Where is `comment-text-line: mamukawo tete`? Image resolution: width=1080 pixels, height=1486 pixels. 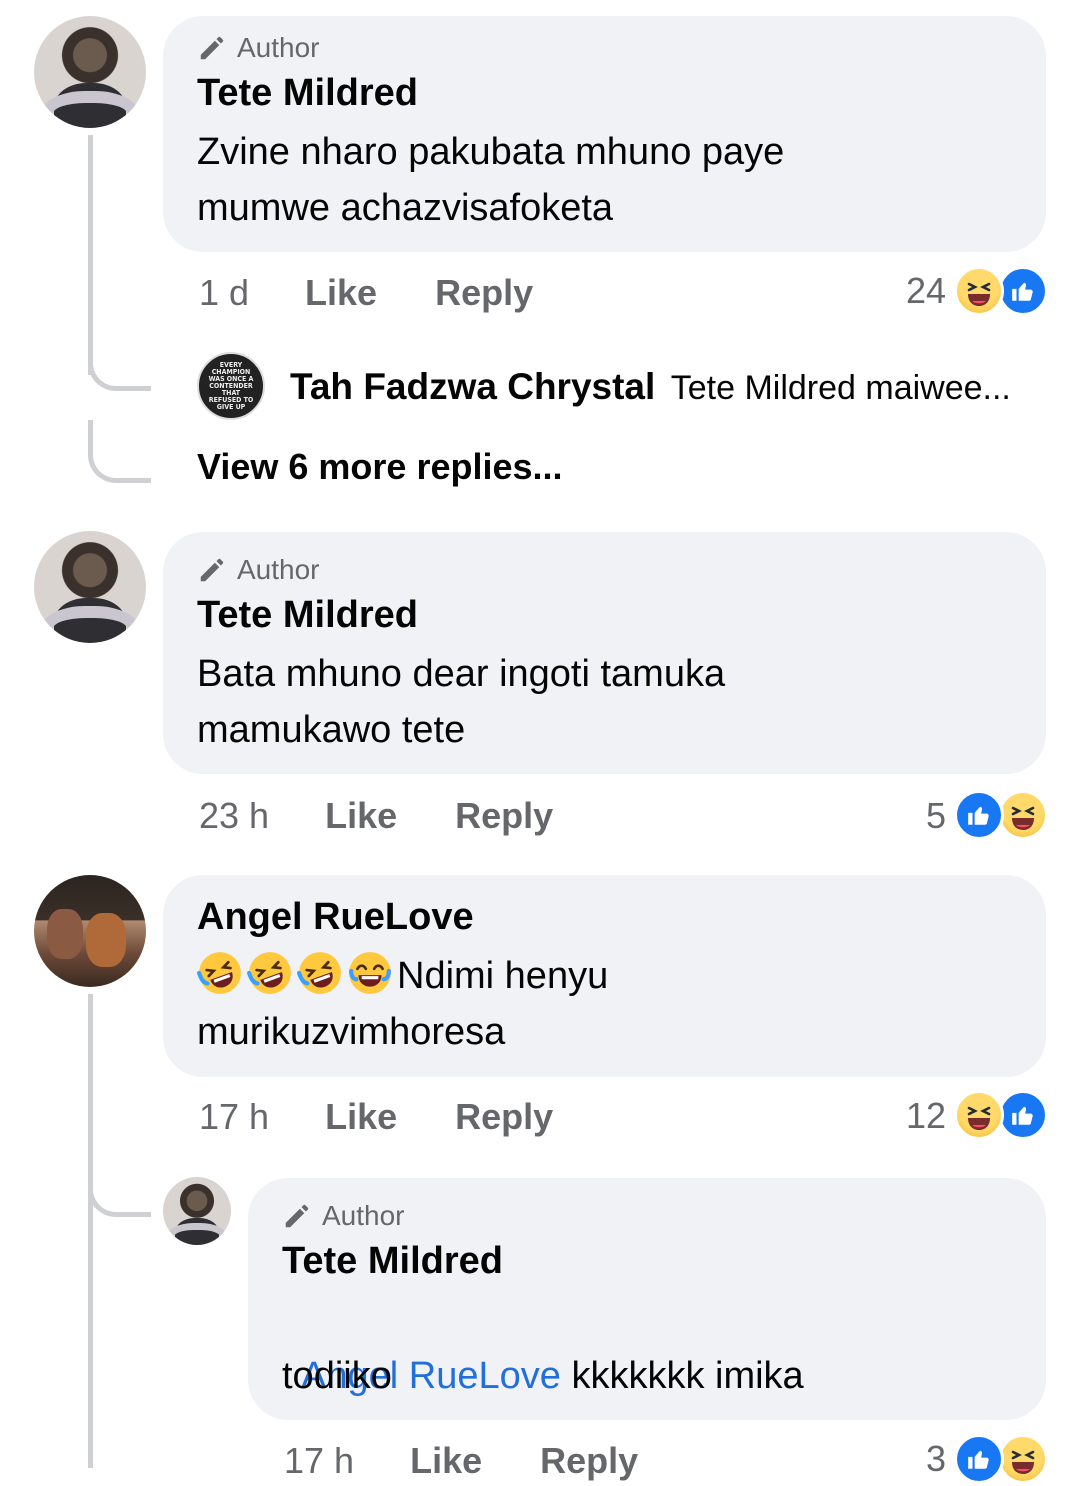
comment-text-line: mamukawo tete is located at coordinates (331, 730).